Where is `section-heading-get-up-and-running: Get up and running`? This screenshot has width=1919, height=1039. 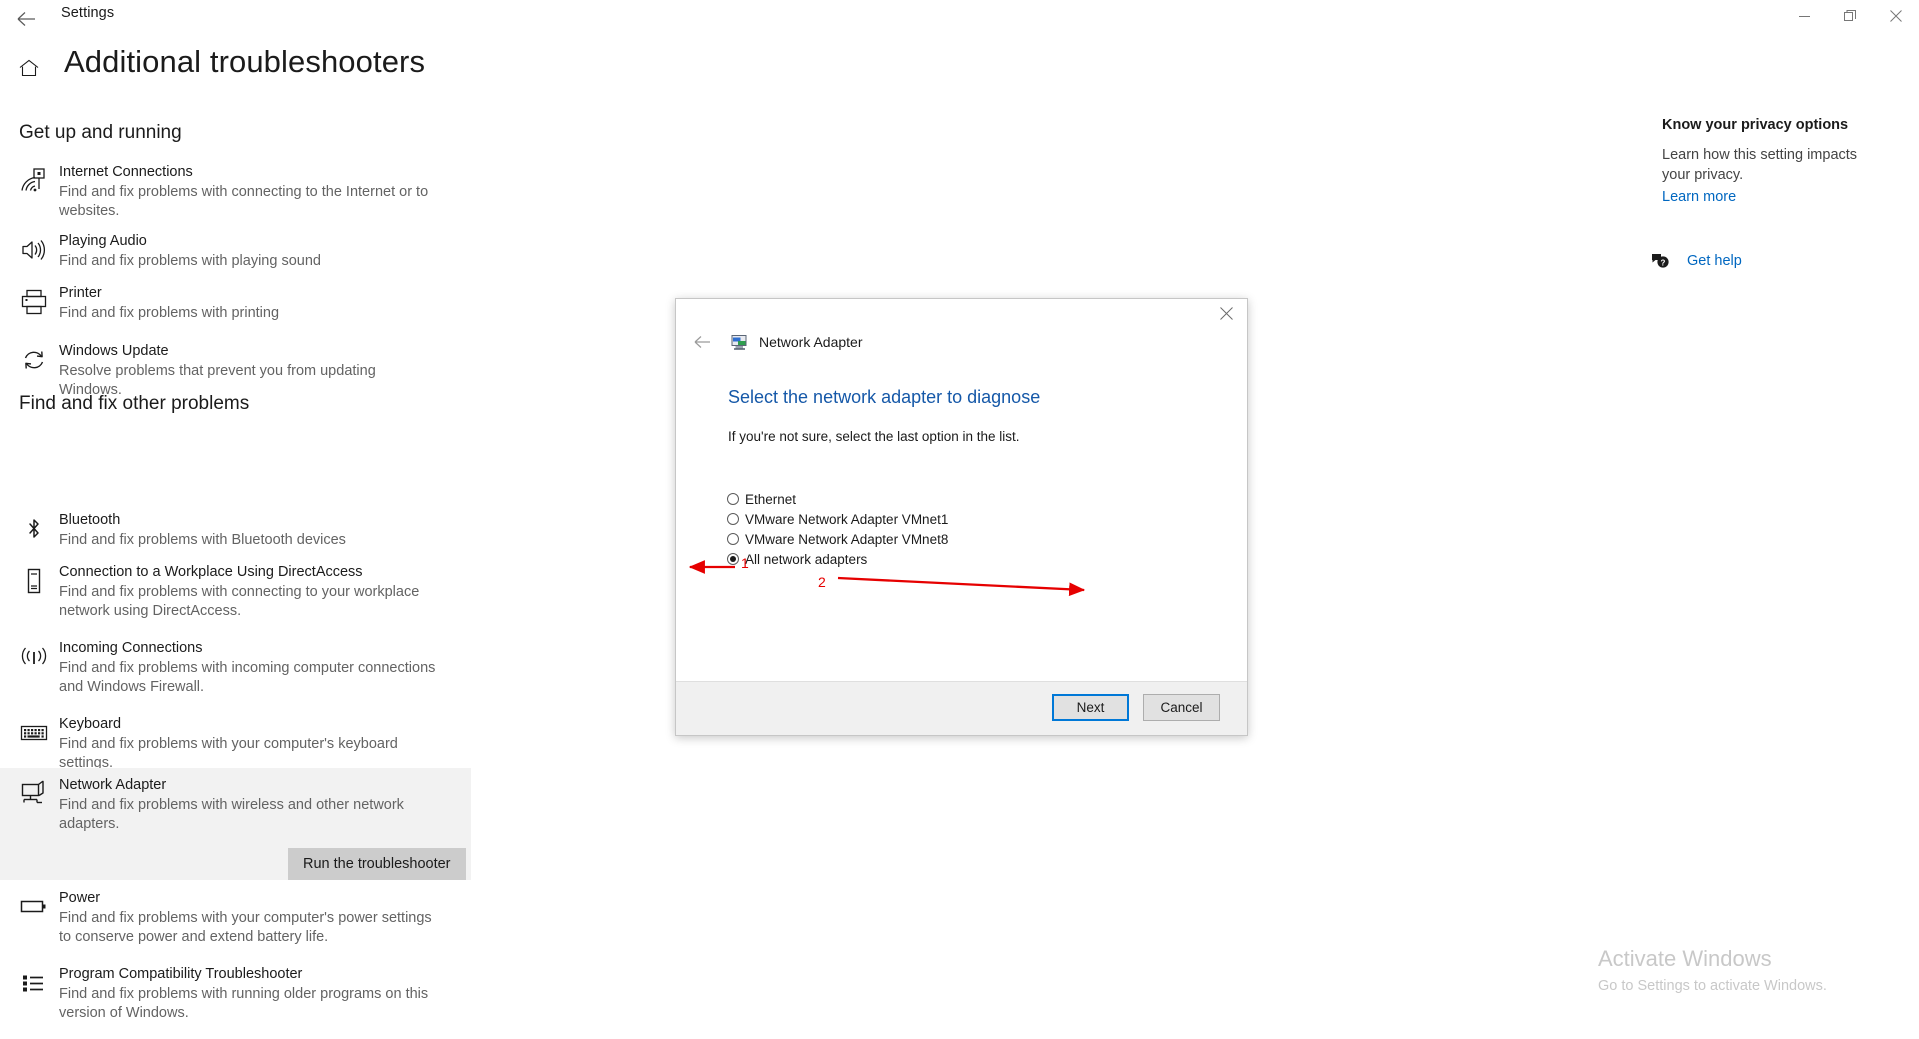
section-heading-get-up-and-running: Get up and running is located at coordinates (100, 132).